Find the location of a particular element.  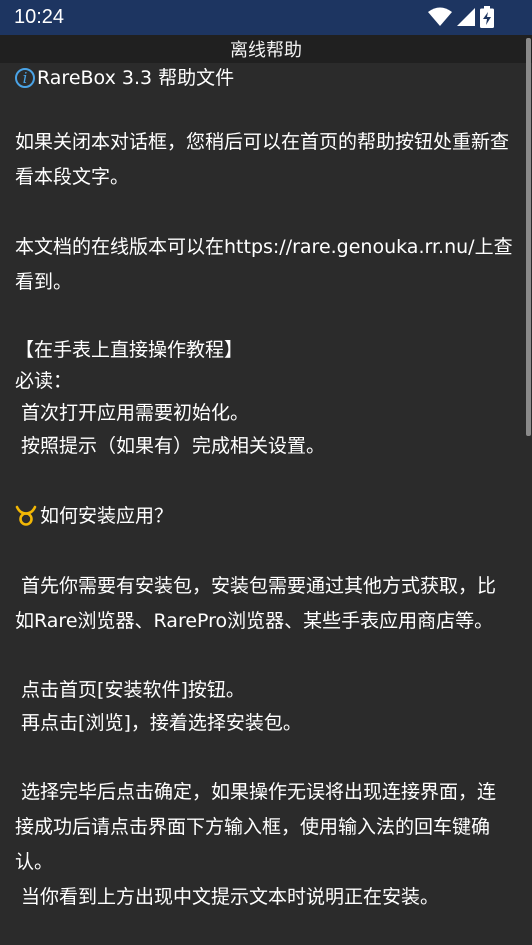

paragraph-installing: 当你看到上方出现中文提示文本时说明正在安装。 is located at coordinates (227, 897).